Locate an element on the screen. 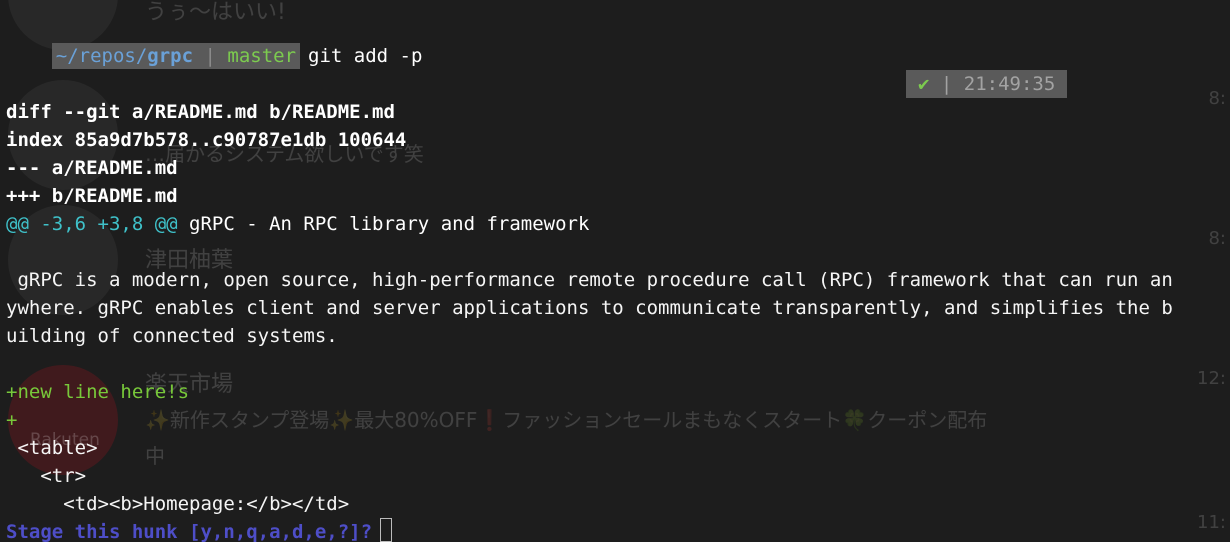 The image size is (1230, 542). stage-hunk-prompt: Stage this hunk [y,n,q,a,d,e,?]? is located at coordinates (189, 531).